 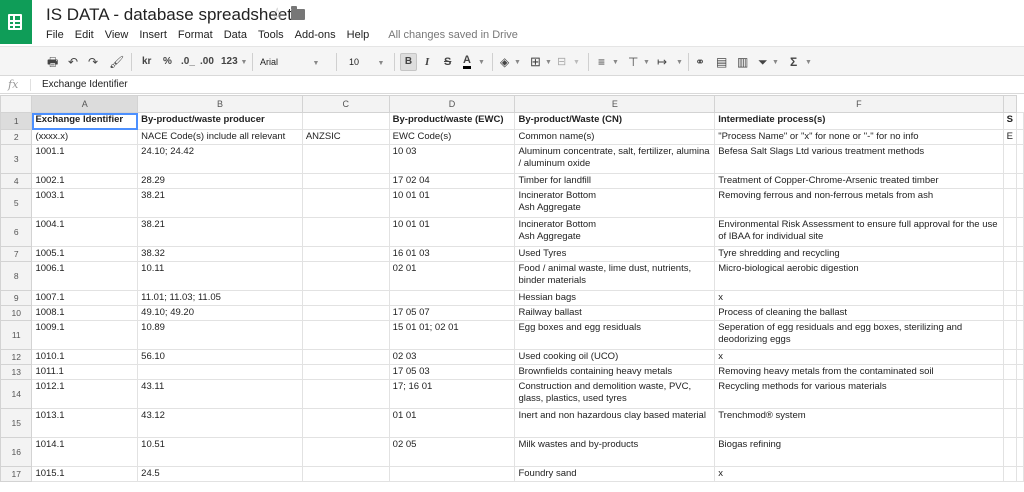 I want to click on cell: 24.10; 24.42, so click(x=220, y=159).